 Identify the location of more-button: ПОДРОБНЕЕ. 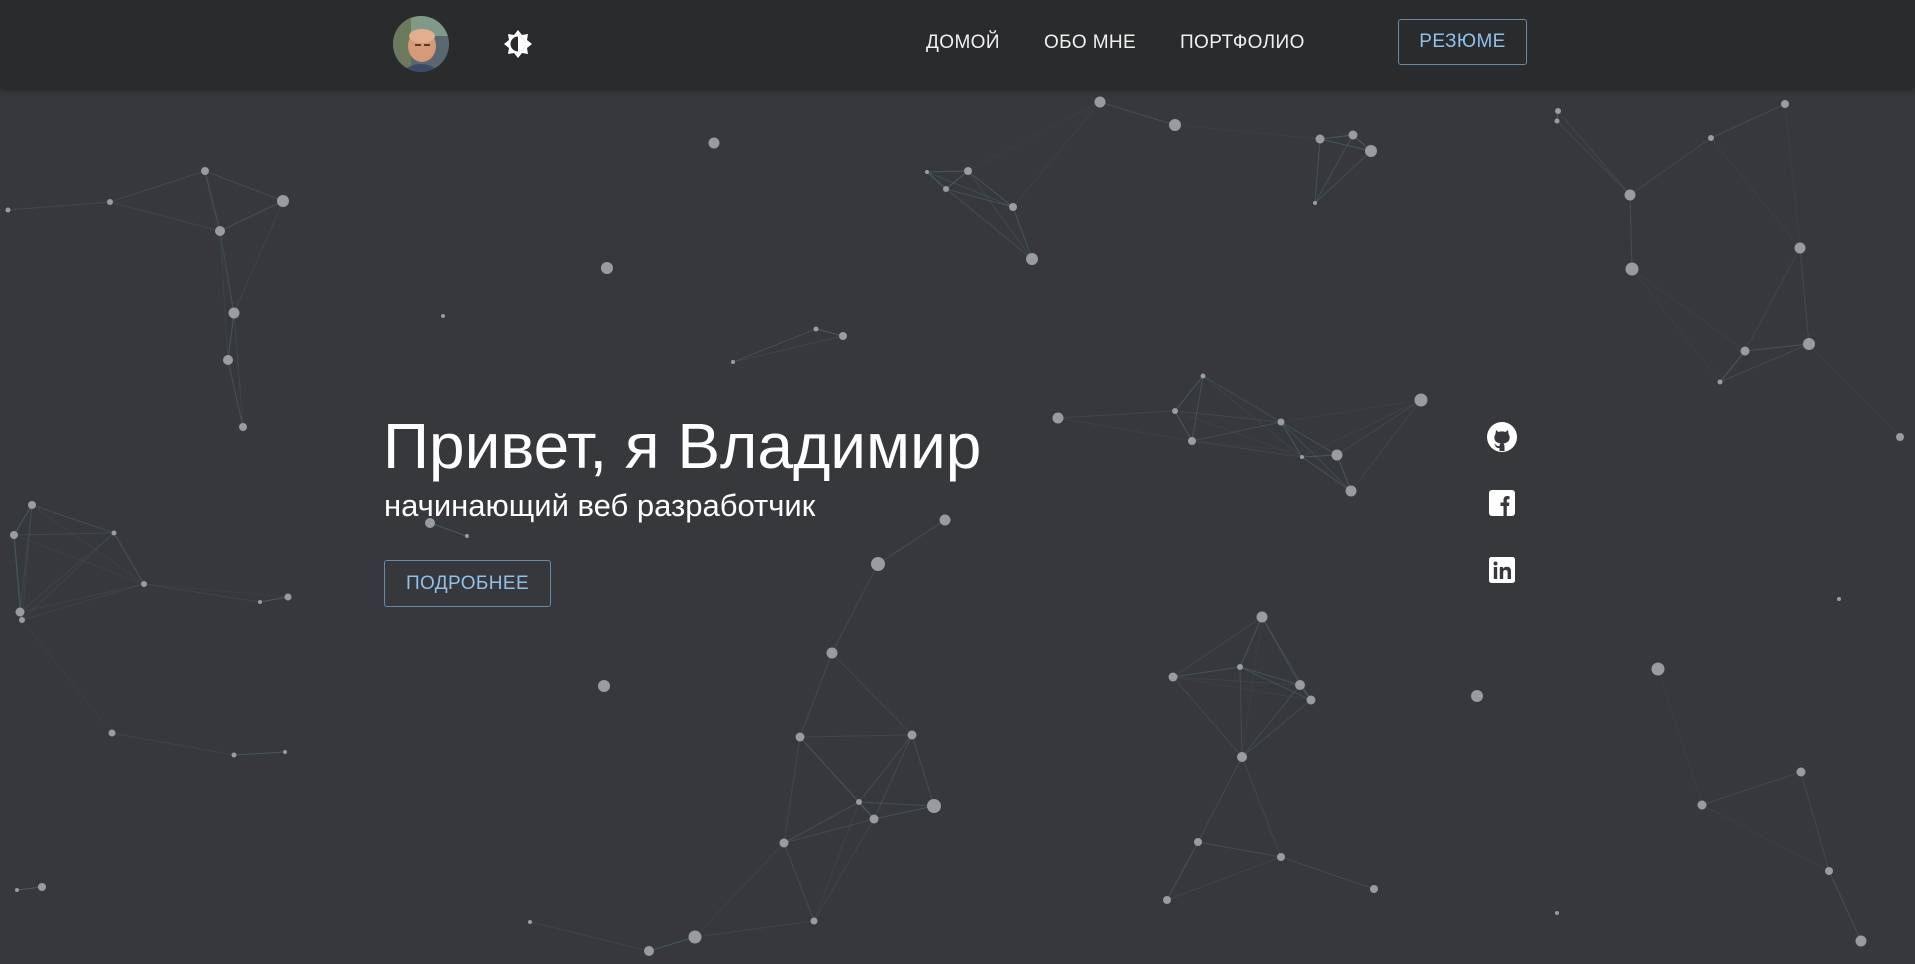
(467, 583).